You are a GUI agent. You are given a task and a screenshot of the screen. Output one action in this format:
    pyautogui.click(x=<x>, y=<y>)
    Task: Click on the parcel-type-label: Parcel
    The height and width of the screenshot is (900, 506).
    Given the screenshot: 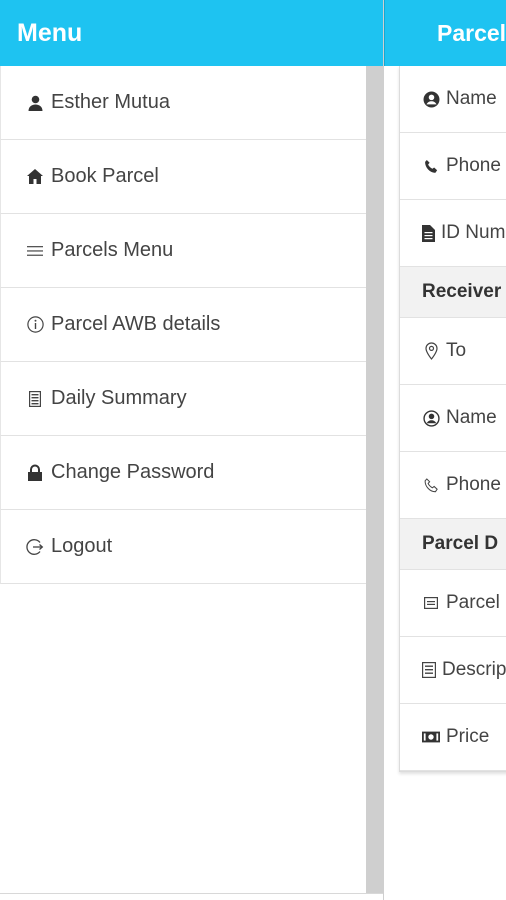 What is the action you would take?
    pyautogui.click(x=473, y=602)
    